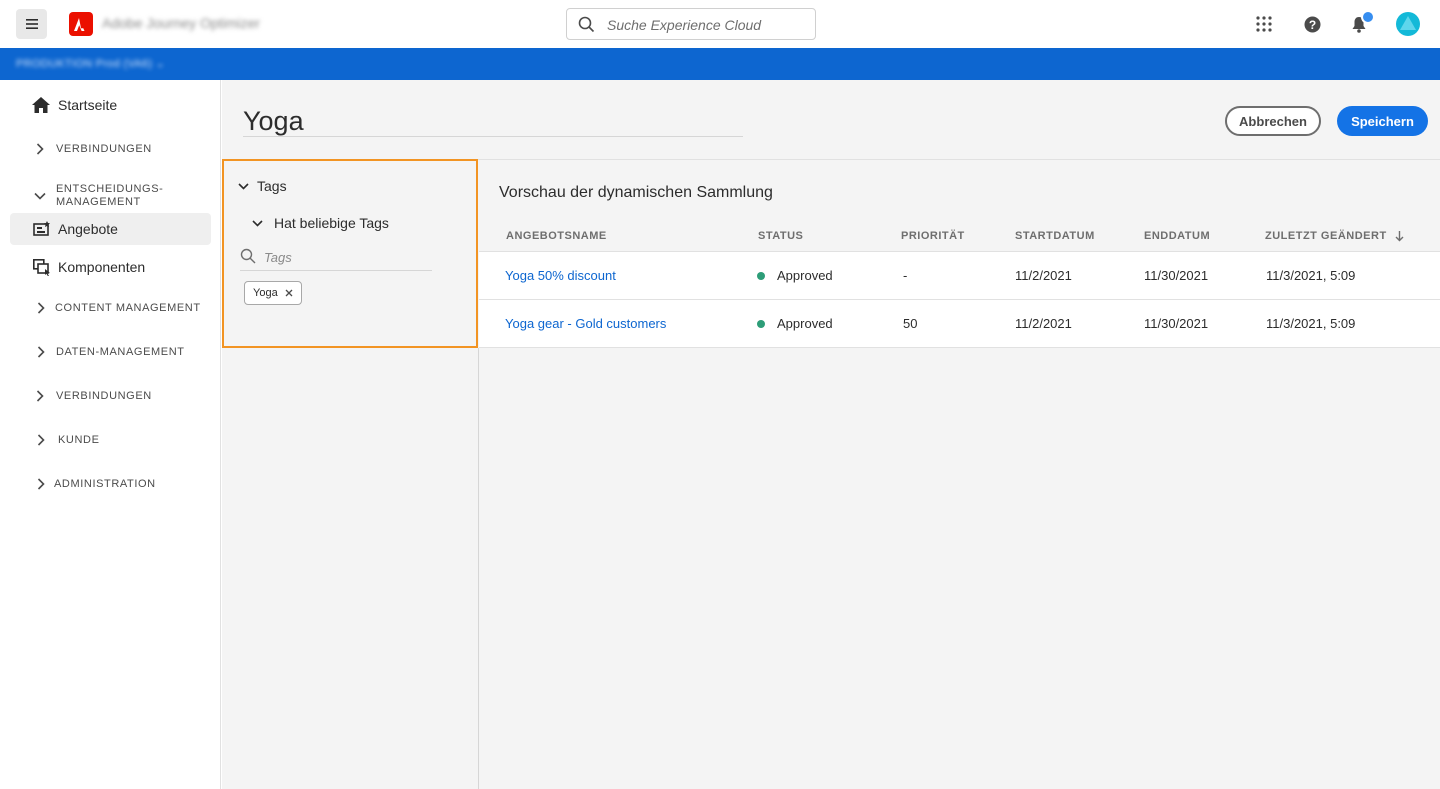  I want to click on close-icon, so click(289, 293).